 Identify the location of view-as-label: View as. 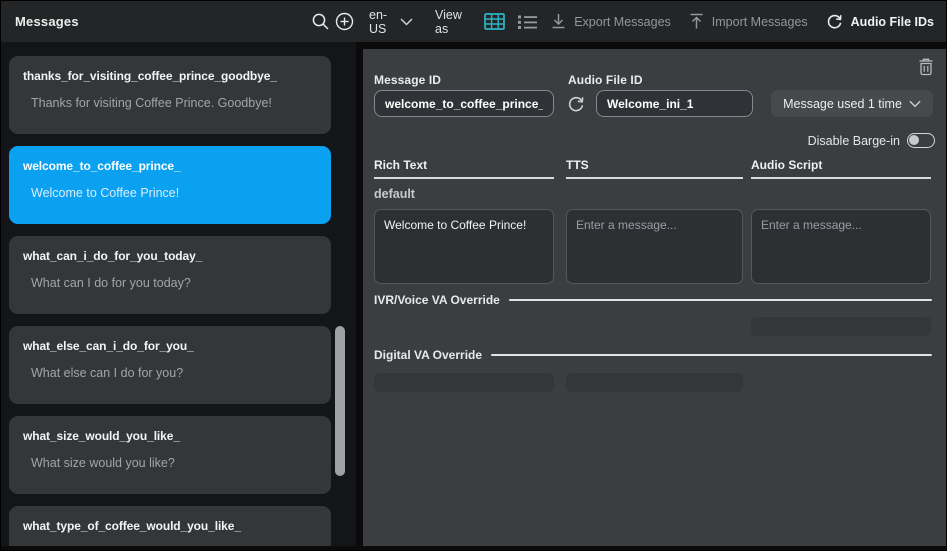
(448, 21).